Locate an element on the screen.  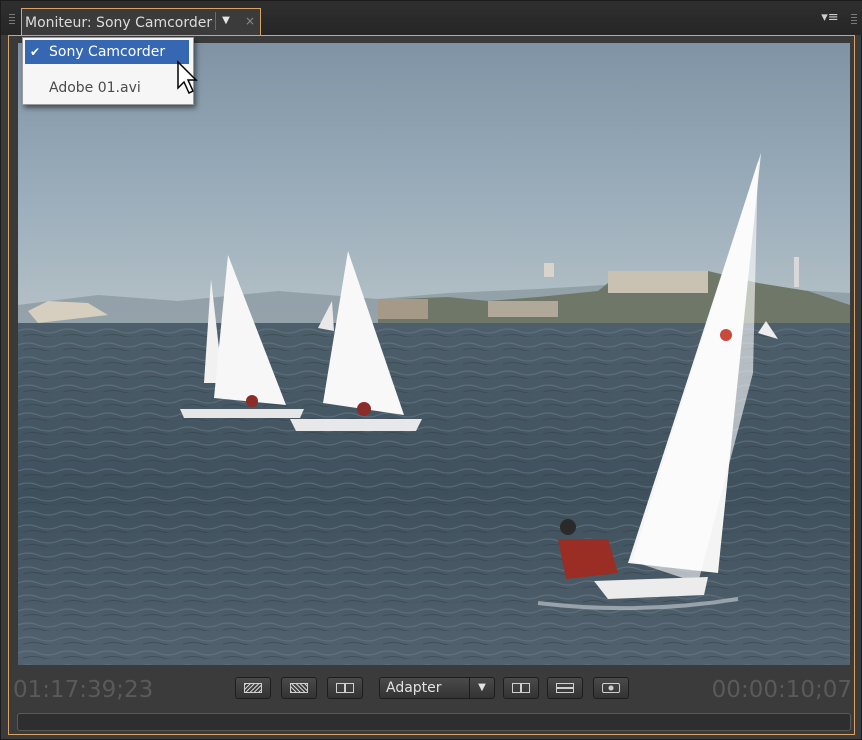
menu-item-sony-camcorder: ✔ Sony Camcorder is located at coordinates (107, 52).